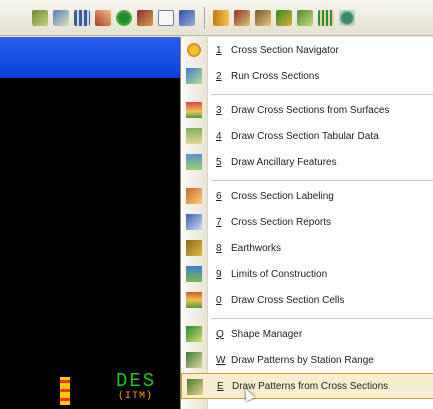  What do you see at coordinates (219, 222) in the screenshot?
I see `menu-item-key: 7` at bounding box center [219, 222].